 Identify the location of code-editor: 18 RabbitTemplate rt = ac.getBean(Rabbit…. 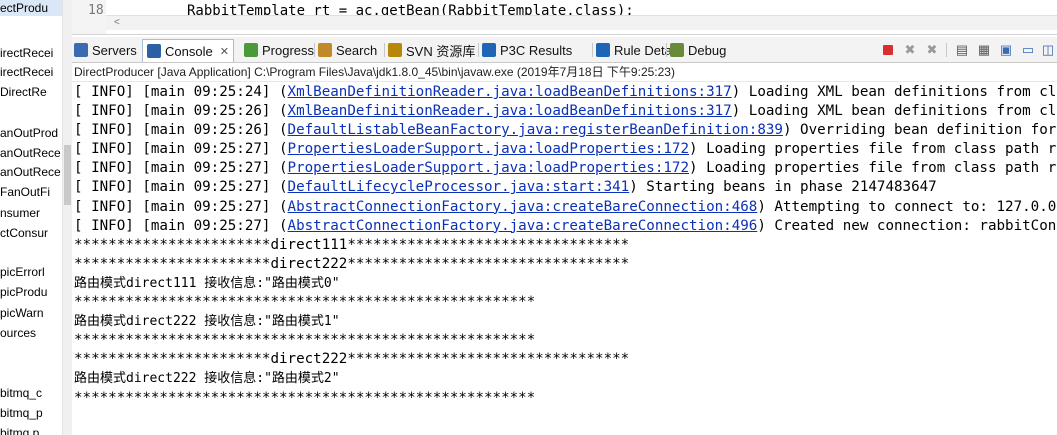
(564, 17).